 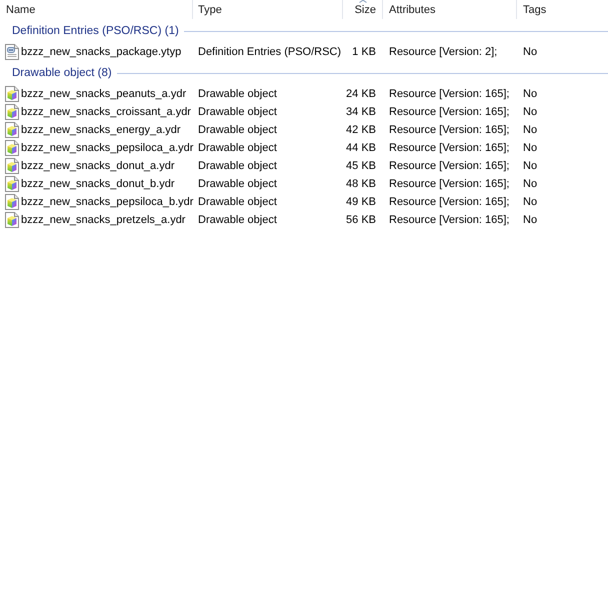 What do you see at coordinates (107, 148) in the screenshot?
I see `file-name: bzzz_new_snacks_pepsiloca_a.ydr` at bounding box center [107, 148].